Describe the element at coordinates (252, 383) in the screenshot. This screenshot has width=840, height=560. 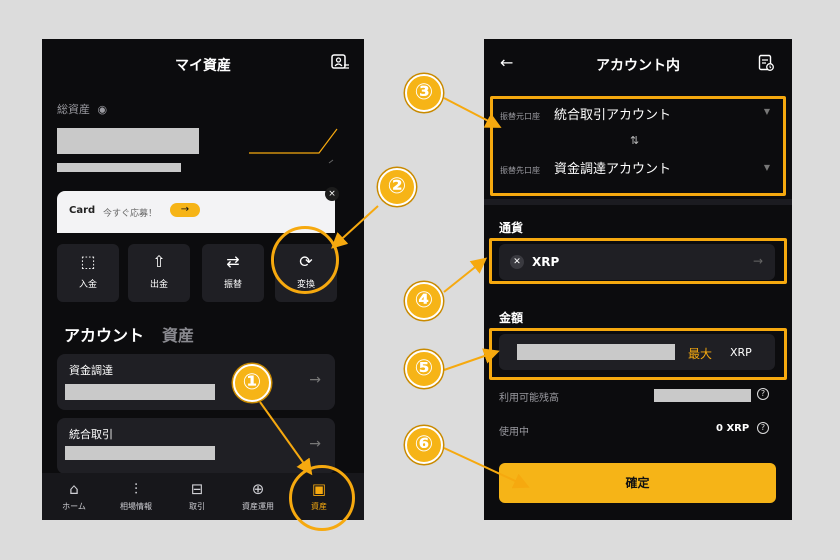
I see `step-badge-1: ①` at that location.